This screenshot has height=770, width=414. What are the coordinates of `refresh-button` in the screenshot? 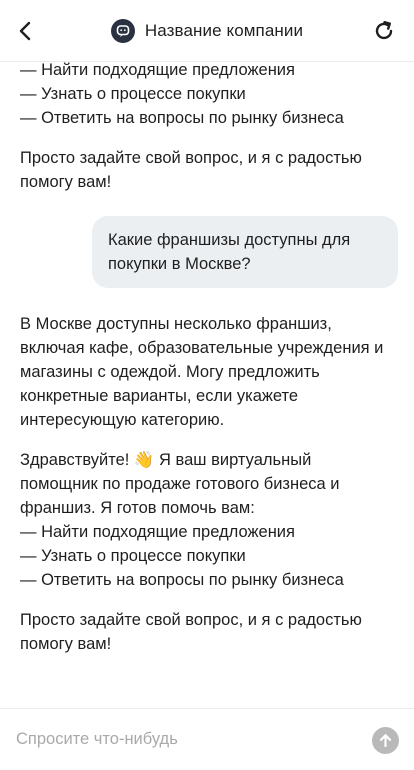 It's located at (384, 31).